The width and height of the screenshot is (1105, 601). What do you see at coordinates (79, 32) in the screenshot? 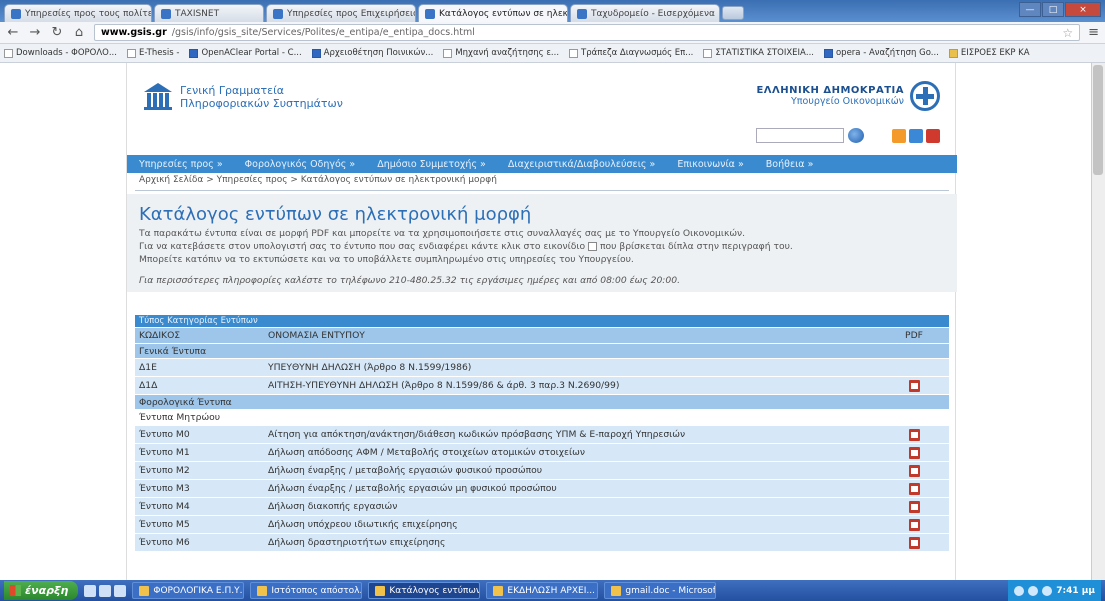
I see `home-icon: ⌂` at bounding box center [79, 32].